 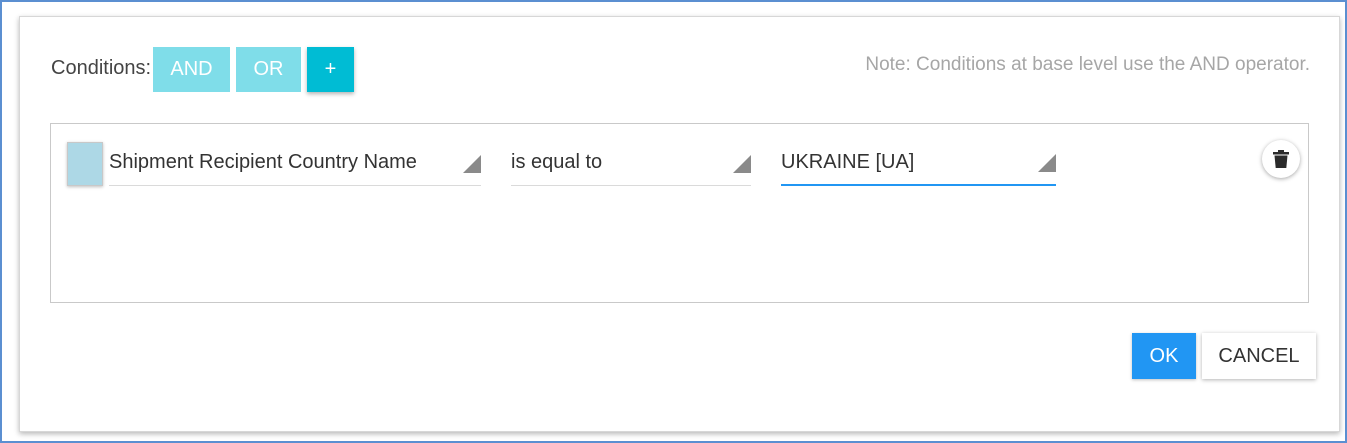 I want to click on rule-checkbox, so click(x=85, y=164).